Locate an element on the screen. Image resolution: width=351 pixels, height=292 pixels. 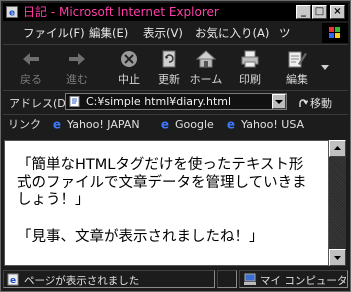
scroll-down-button is located at coordinates (337, 257).